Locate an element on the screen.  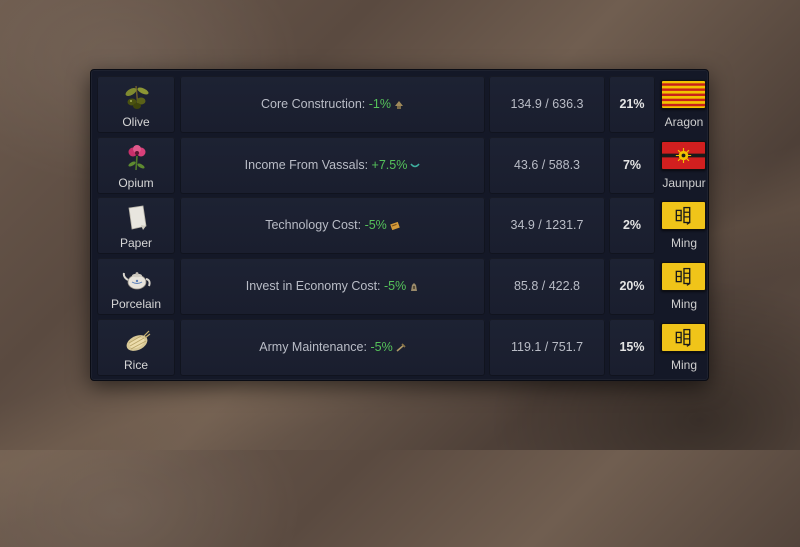
aragon-flag-icon is located at coordinates (683, 94).